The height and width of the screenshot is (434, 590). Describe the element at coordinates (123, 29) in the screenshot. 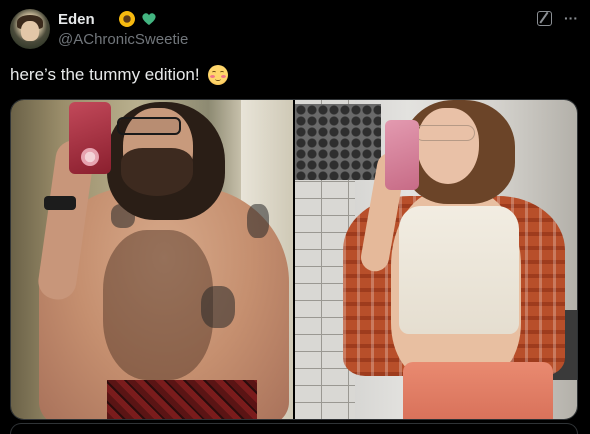

I see `tweet-header: Eden @AChronicSweetie` at that location.